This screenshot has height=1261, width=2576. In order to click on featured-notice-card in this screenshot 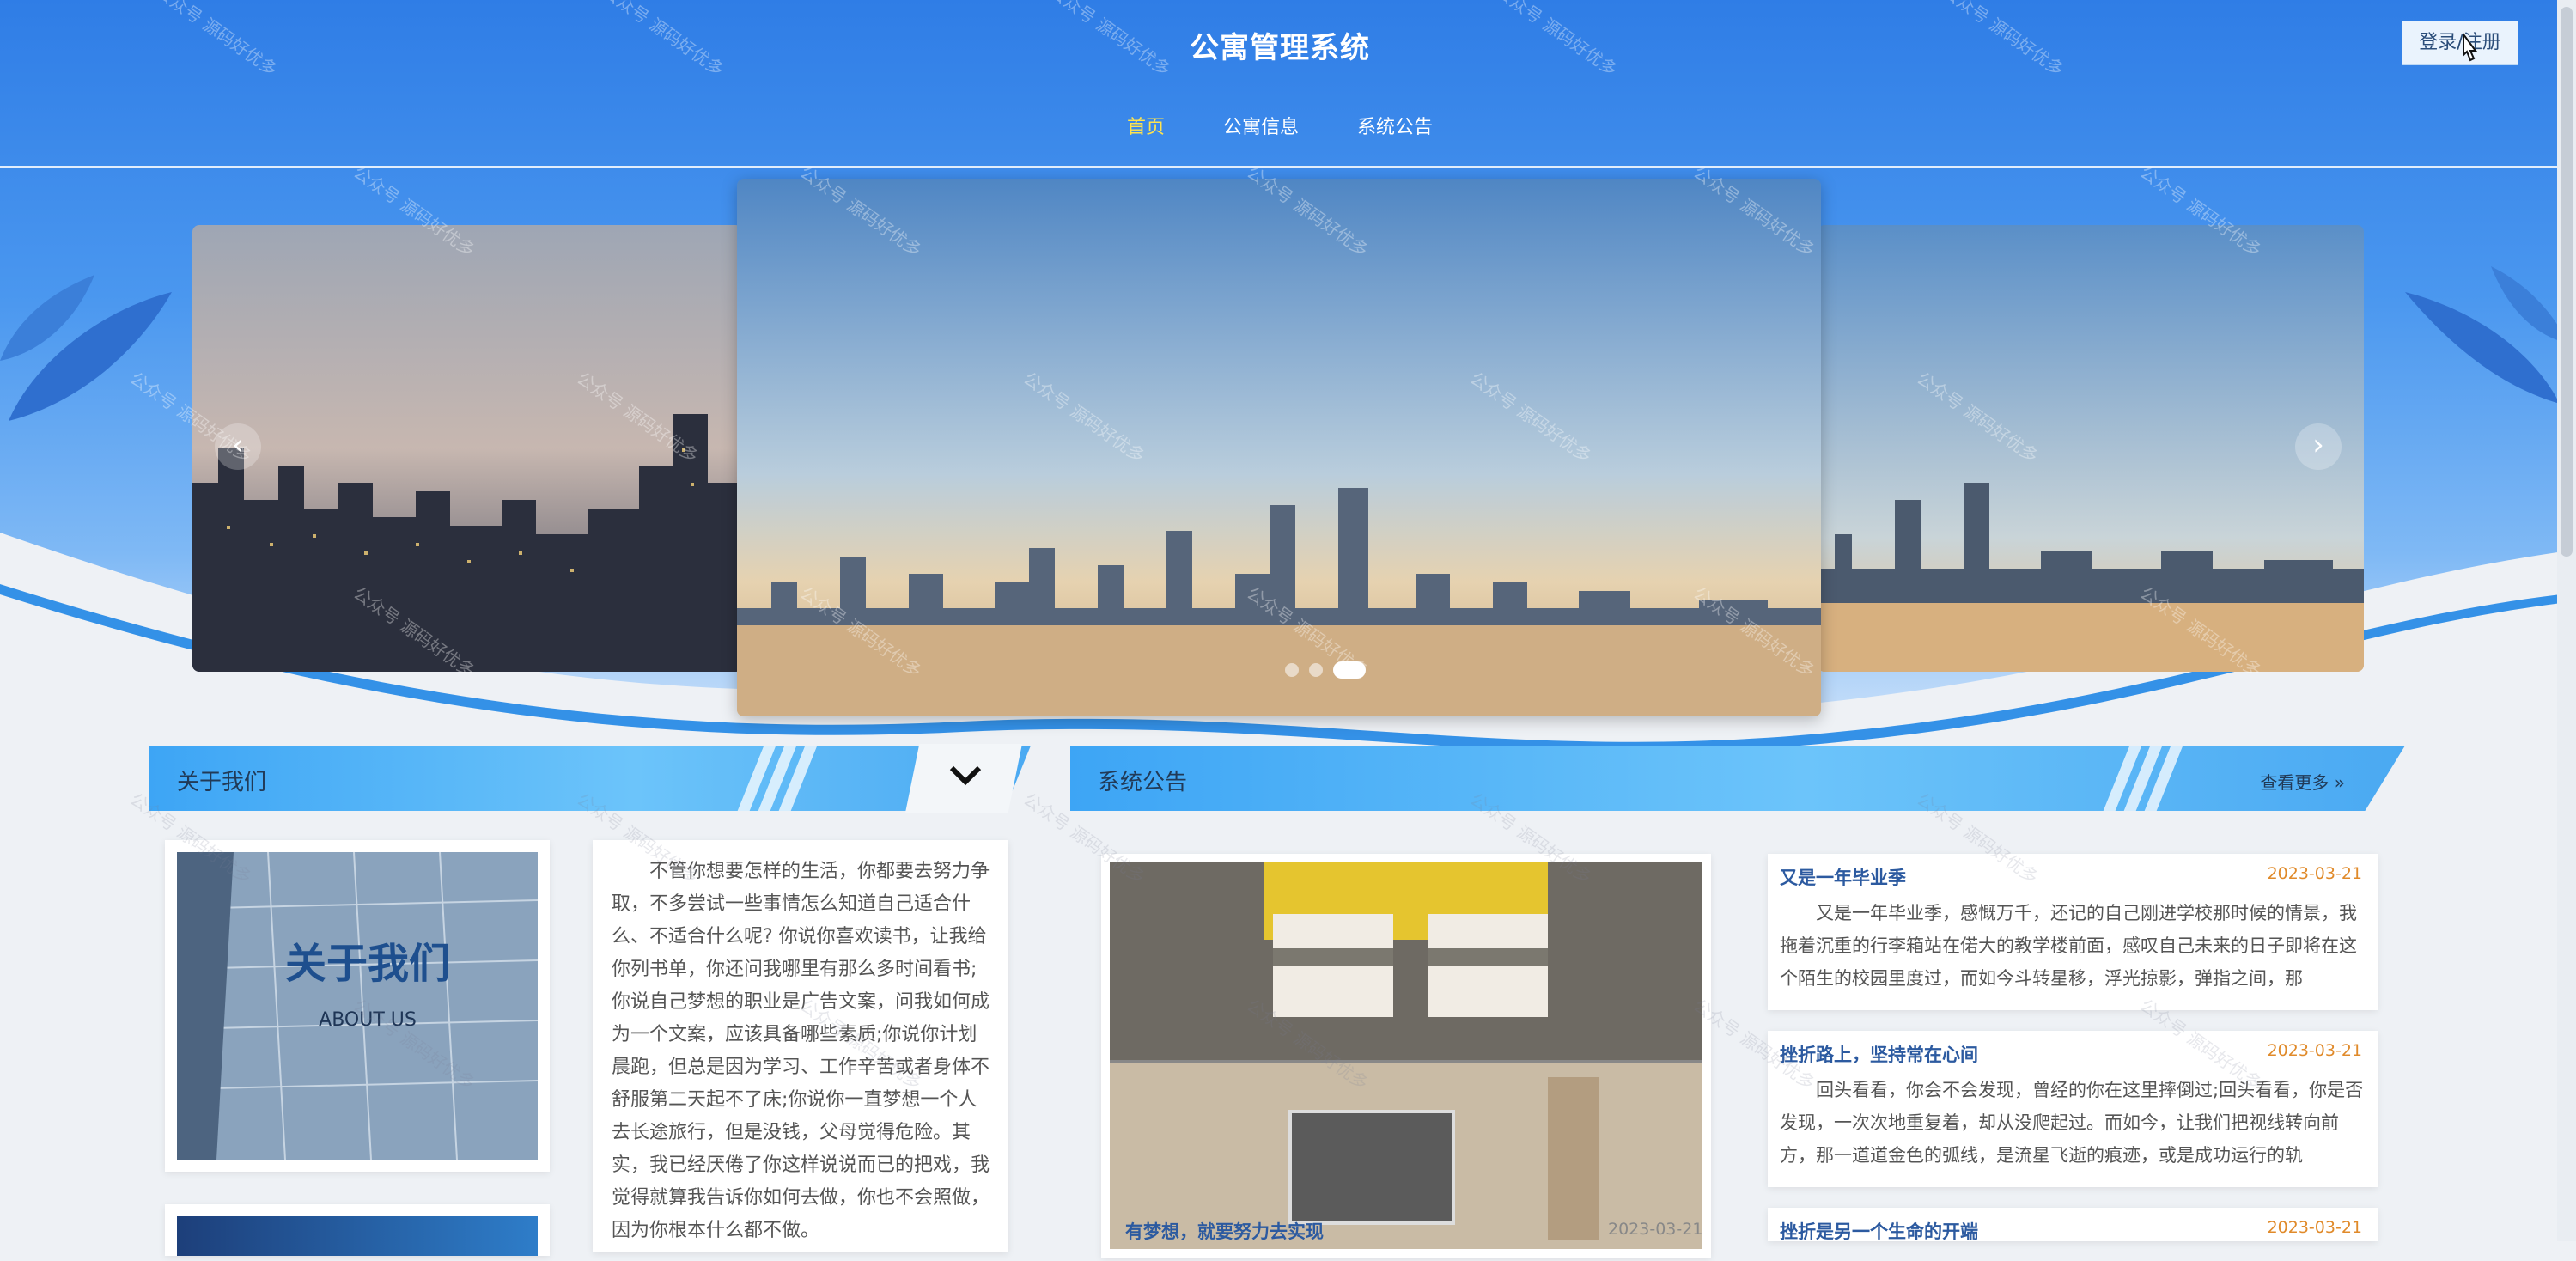, I will do `click(1406, 1056)`.